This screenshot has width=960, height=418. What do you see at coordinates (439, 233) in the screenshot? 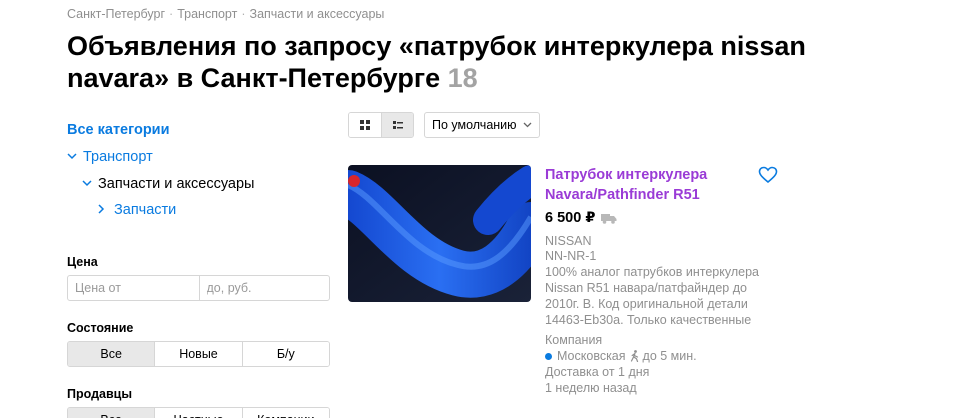
I see `listing-photo` at bounding box center [439, 233].